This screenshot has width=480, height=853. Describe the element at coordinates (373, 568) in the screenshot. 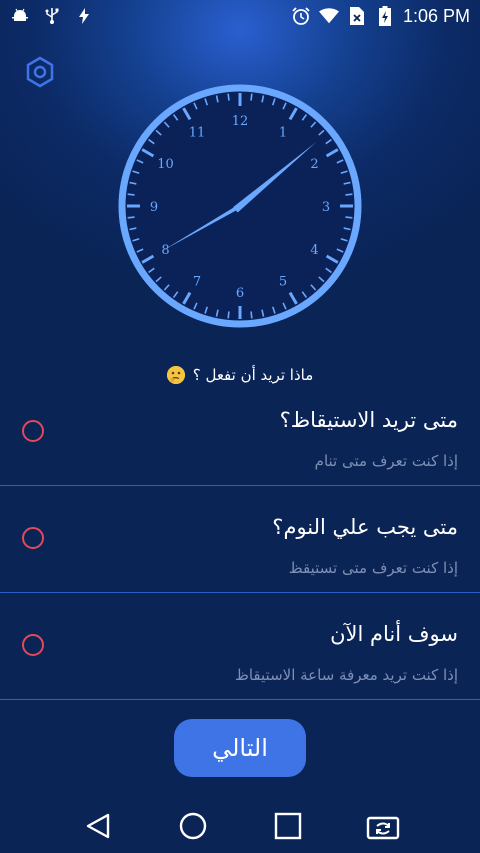

I see `option-subtitle: إذا كنت تعرف متى تستيقظ` at that location.